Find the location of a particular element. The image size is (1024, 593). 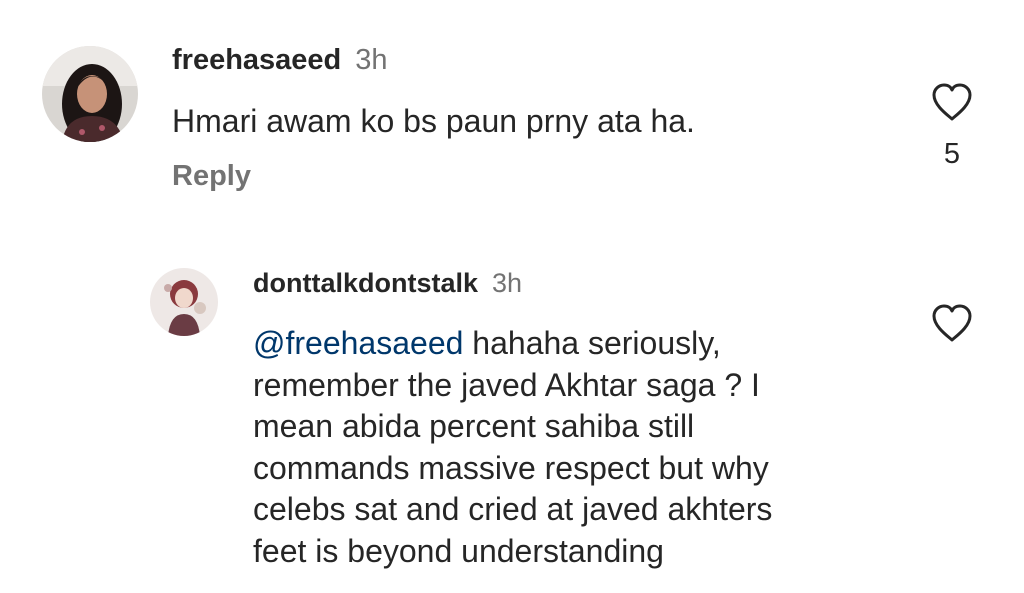

comment-username: freehasaeed 3h is located at coordinates (280, 60).